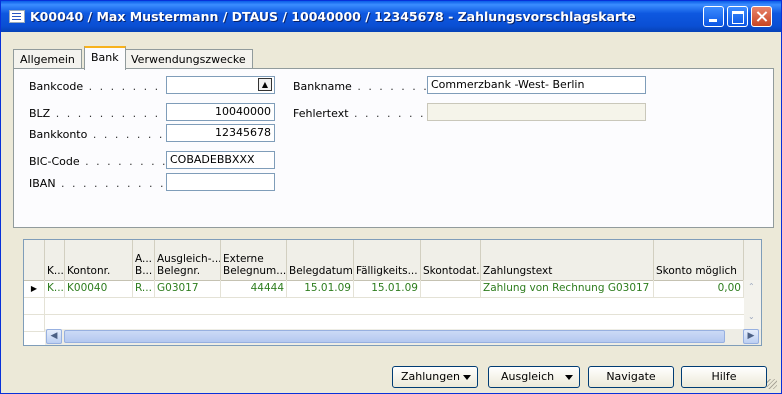  I want to click on bankcode-label: Bankcode . . . . . . . . ., so click(106, 86).